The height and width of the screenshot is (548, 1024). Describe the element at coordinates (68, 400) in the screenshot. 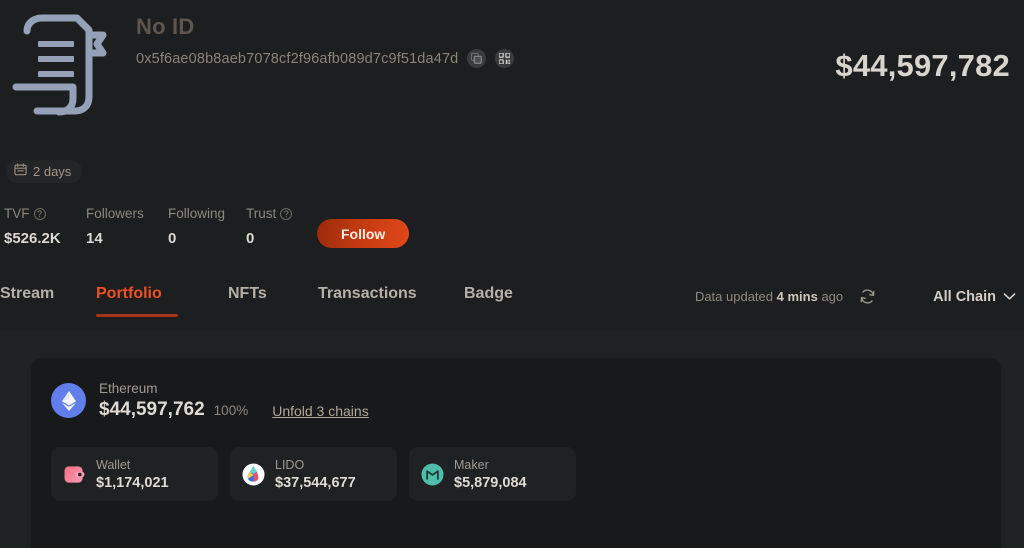

I see `ethereum-icon` at that location.